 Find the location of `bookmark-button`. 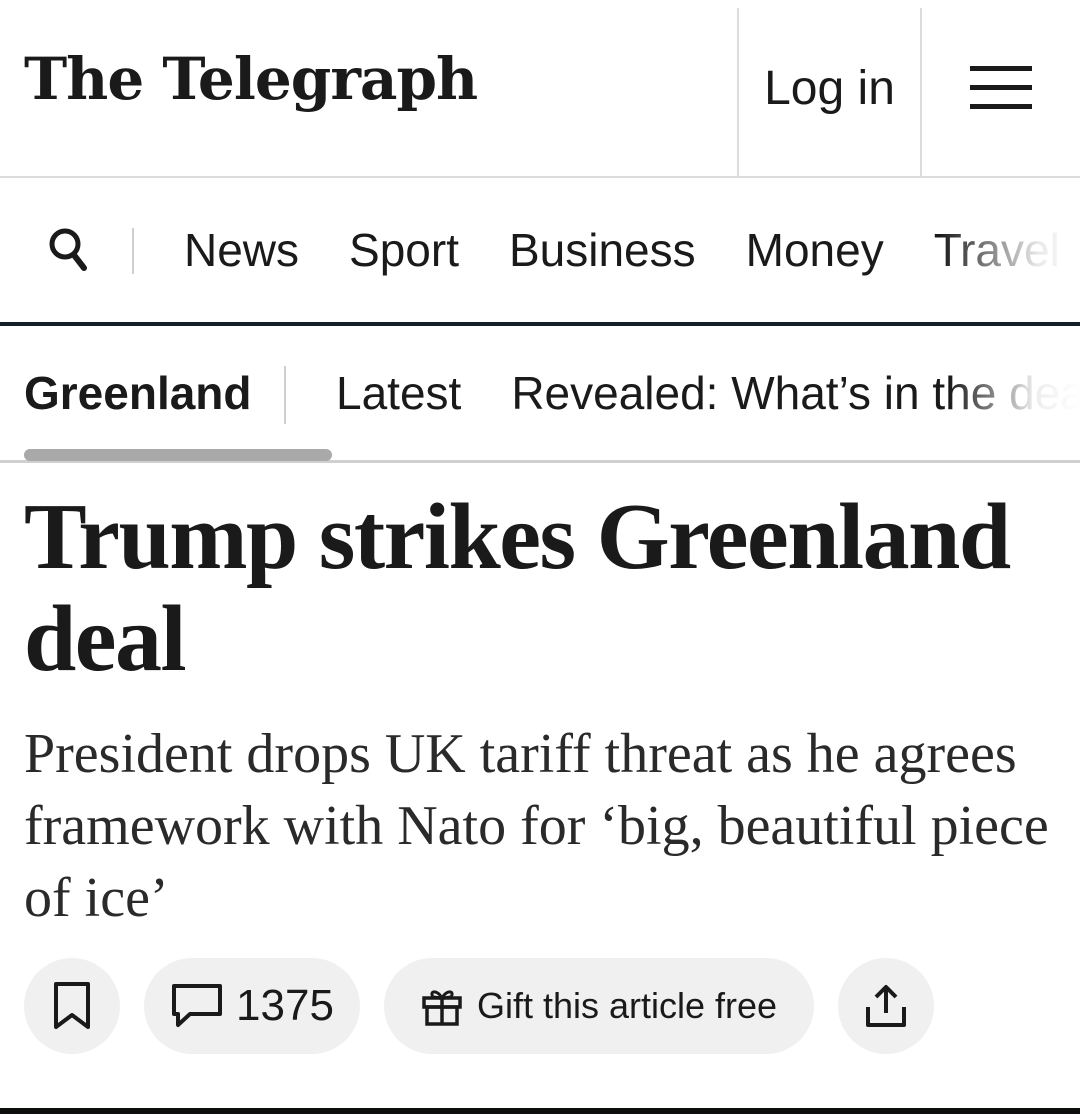

bookmark-button is located at coordinates (72, 1006).